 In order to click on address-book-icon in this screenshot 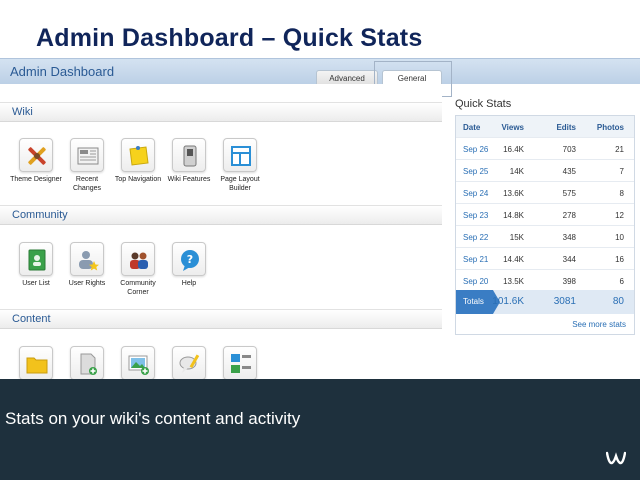, I will do `click(36, 259)`.